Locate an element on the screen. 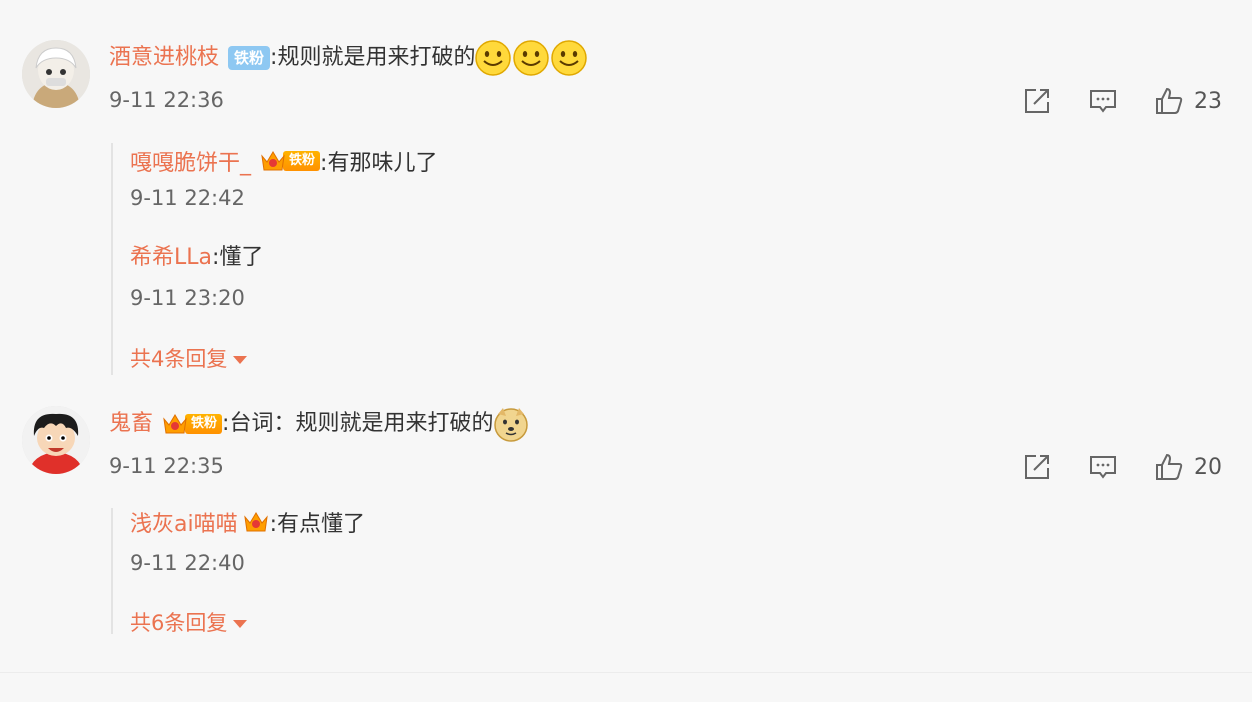 The width and height of the screenshot is (1252, 702). reply-item: 希希LLa :懂了 is located at coordinates (196, 255).